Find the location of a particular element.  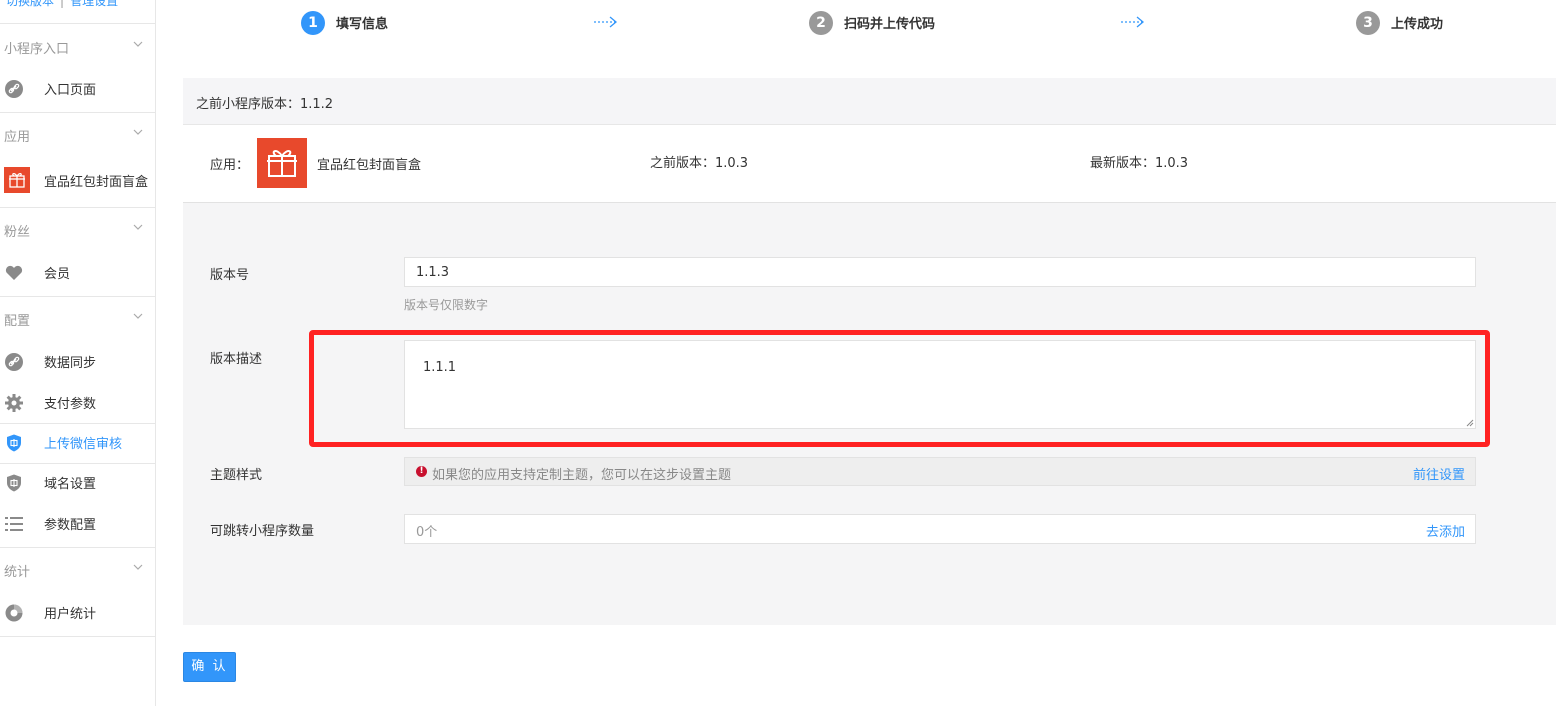

previous-version-bar: 之前小程序版本：1.1.2 is located at coordinates (869, 101).